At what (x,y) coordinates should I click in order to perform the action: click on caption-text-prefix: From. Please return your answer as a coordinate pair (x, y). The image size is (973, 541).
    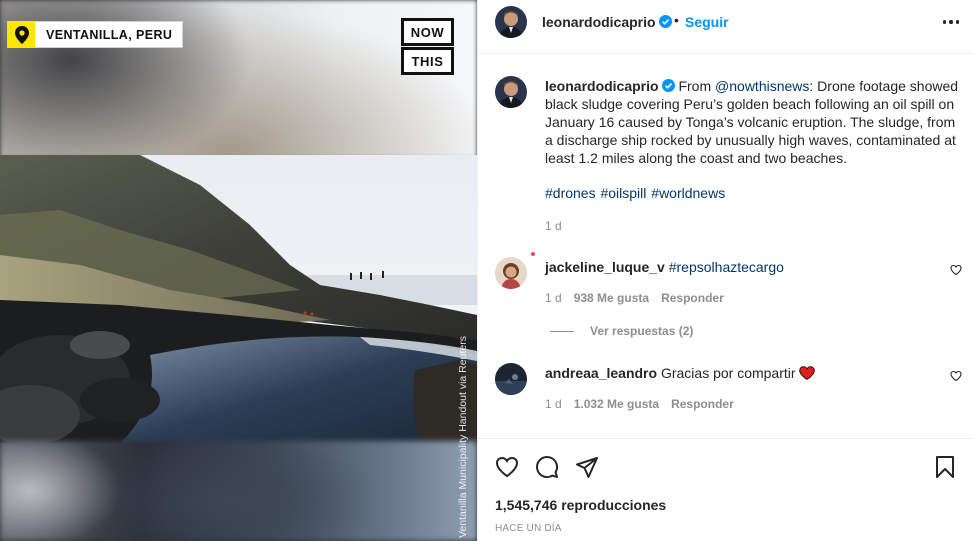
    Looking at the image, I should click on (697, 86).